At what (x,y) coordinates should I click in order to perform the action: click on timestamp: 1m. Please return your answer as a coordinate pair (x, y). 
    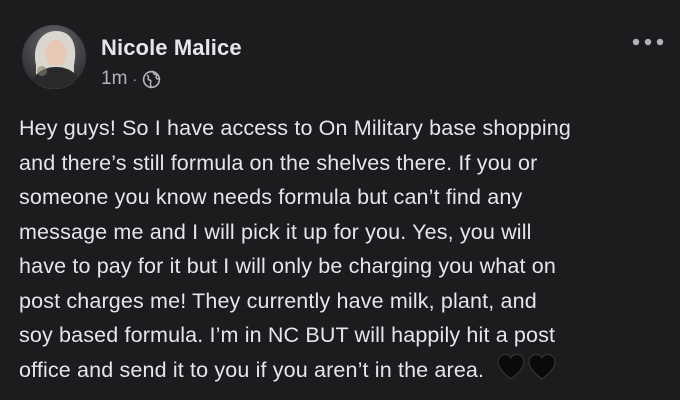
    Looking at the image, I should click on (114, 79).